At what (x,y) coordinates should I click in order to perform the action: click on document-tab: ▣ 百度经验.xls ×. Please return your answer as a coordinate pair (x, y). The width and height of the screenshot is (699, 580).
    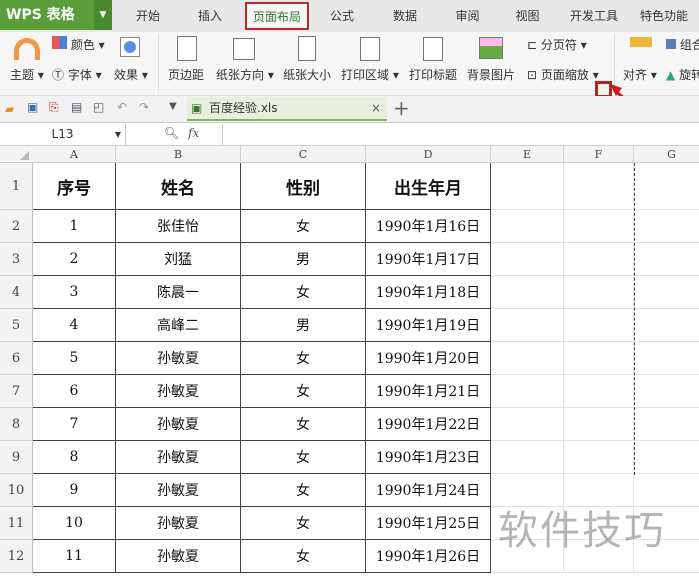
    Looking at the image, I should click on (287, 109).